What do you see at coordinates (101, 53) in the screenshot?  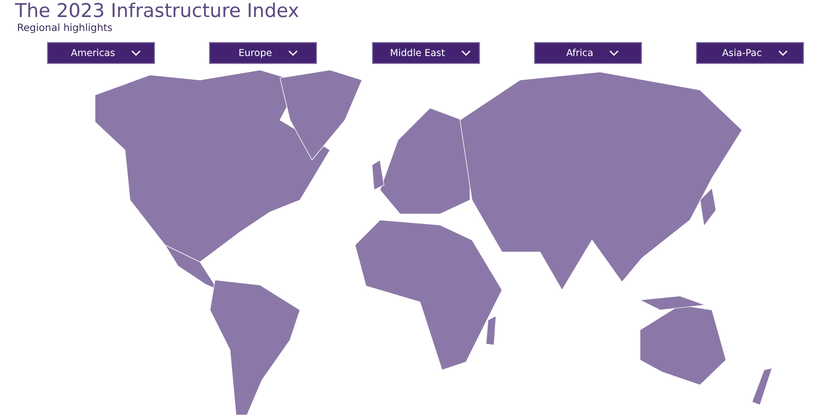 I see `region-dropdown: Americas` at bounding box center [101, 53].